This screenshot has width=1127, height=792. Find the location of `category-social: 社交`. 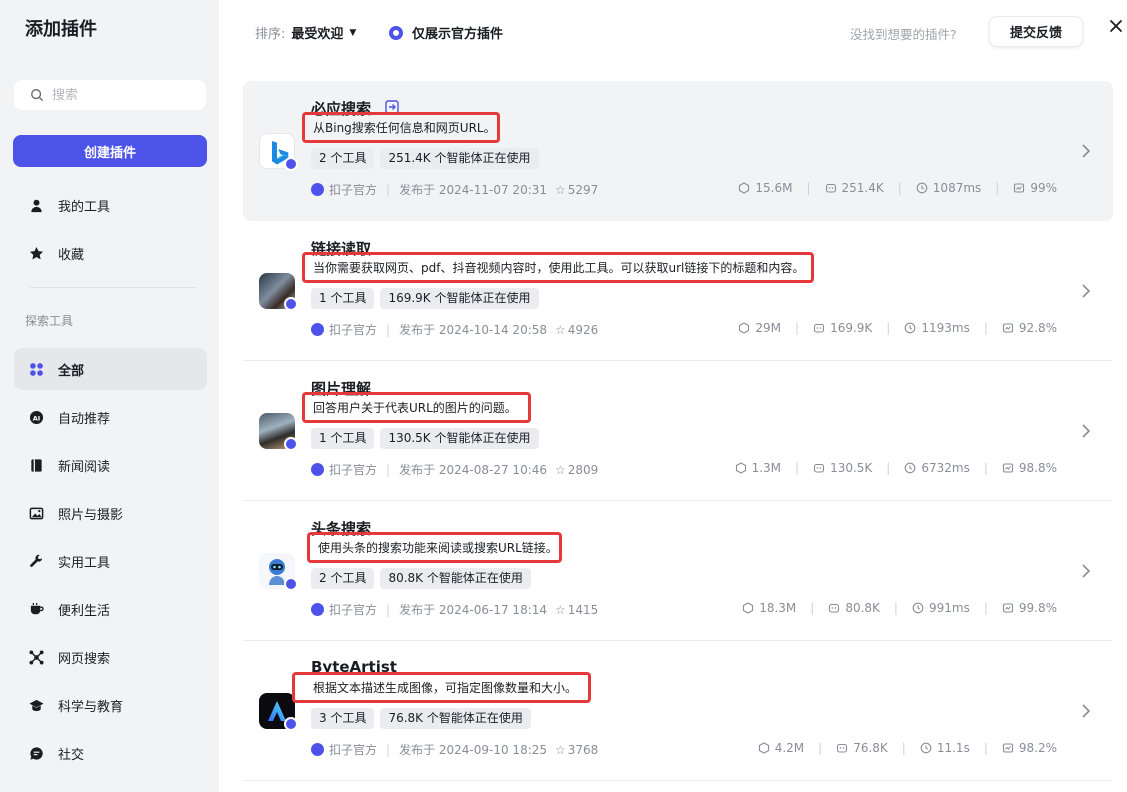

category-social: 社交 is located at coordinates (110, 753).